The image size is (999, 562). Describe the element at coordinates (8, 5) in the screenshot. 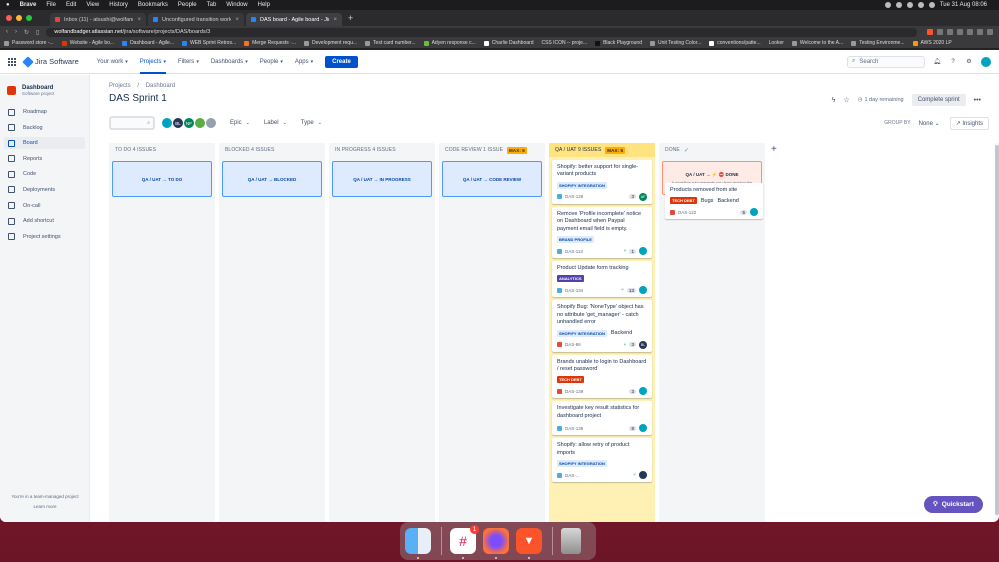

I see `apple-menu-icon: ●` at that location.